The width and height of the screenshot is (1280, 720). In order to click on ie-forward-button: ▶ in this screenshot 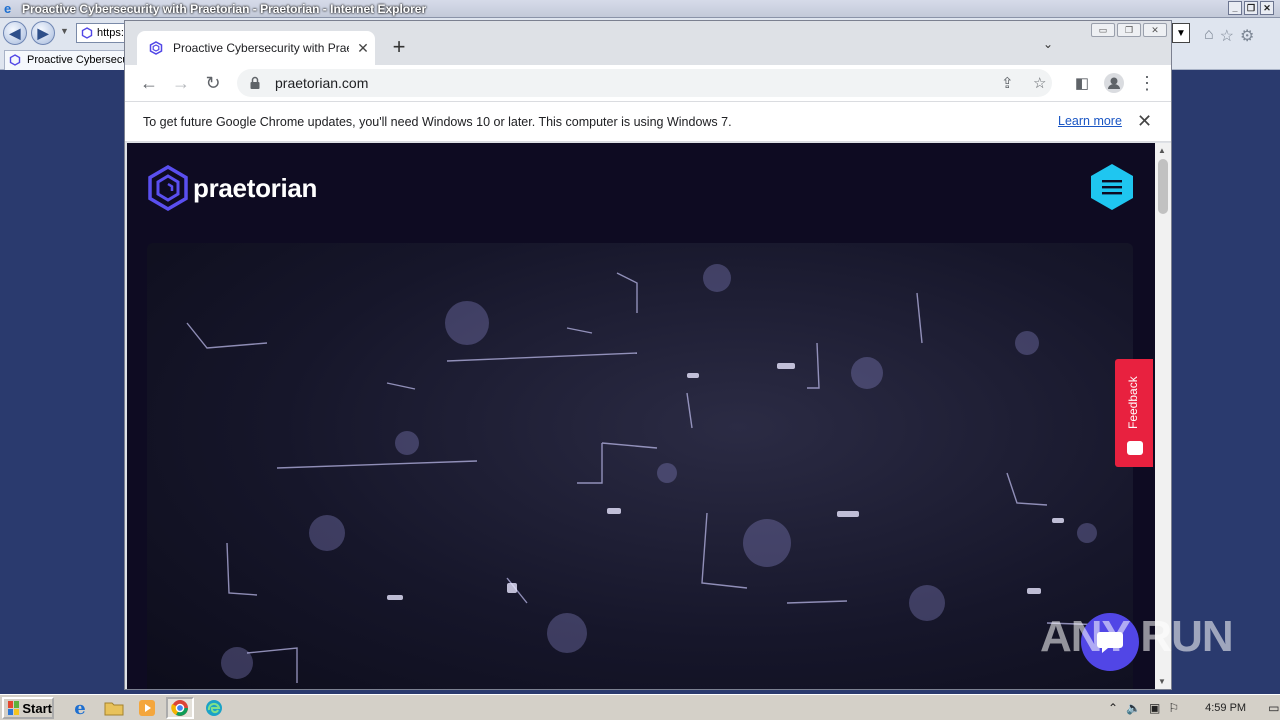, I will do `click(43, 33)`.